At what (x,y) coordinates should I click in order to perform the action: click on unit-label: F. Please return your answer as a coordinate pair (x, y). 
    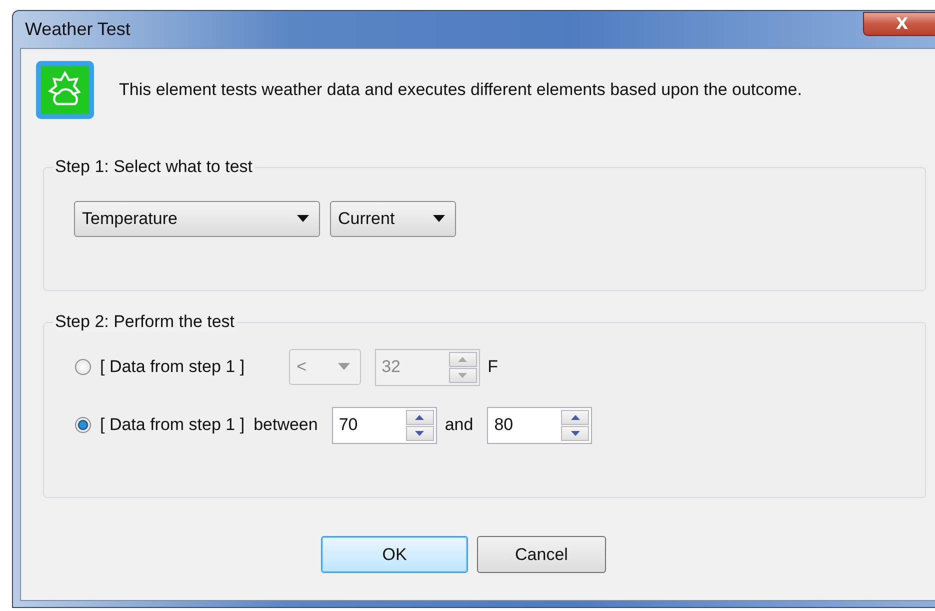
    Looking at the image, I should click on (493, 367).